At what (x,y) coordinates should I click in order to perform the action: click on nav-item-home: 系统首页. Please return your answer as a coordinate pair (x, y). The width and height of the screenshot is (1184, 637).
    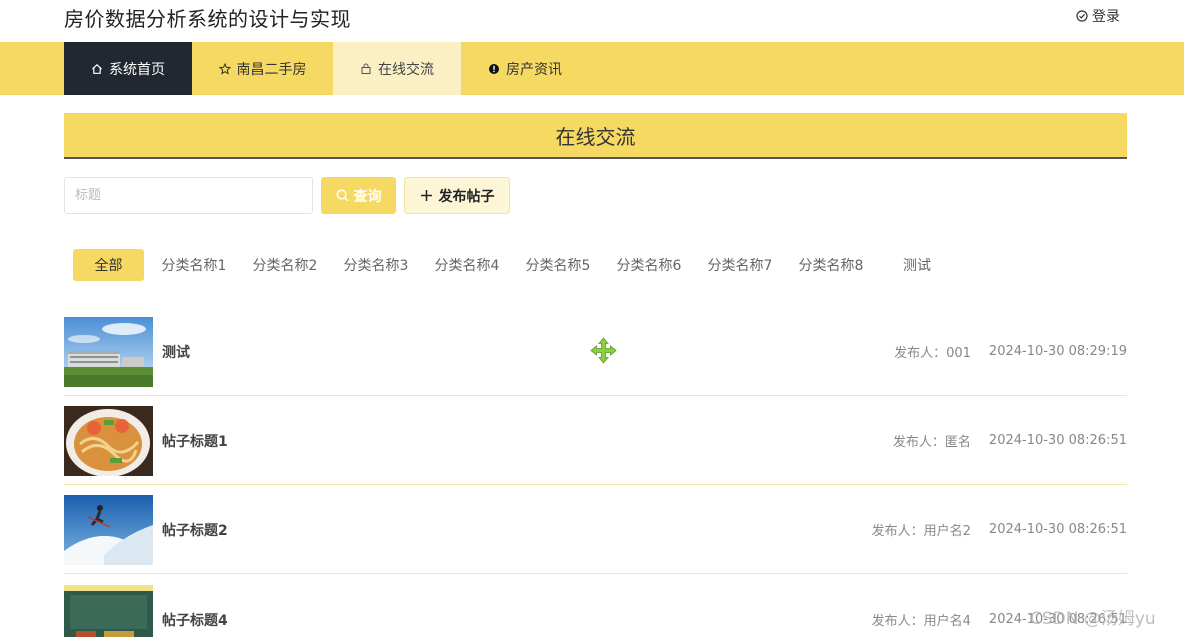
    Looking at the image, I should click on (128, 68).